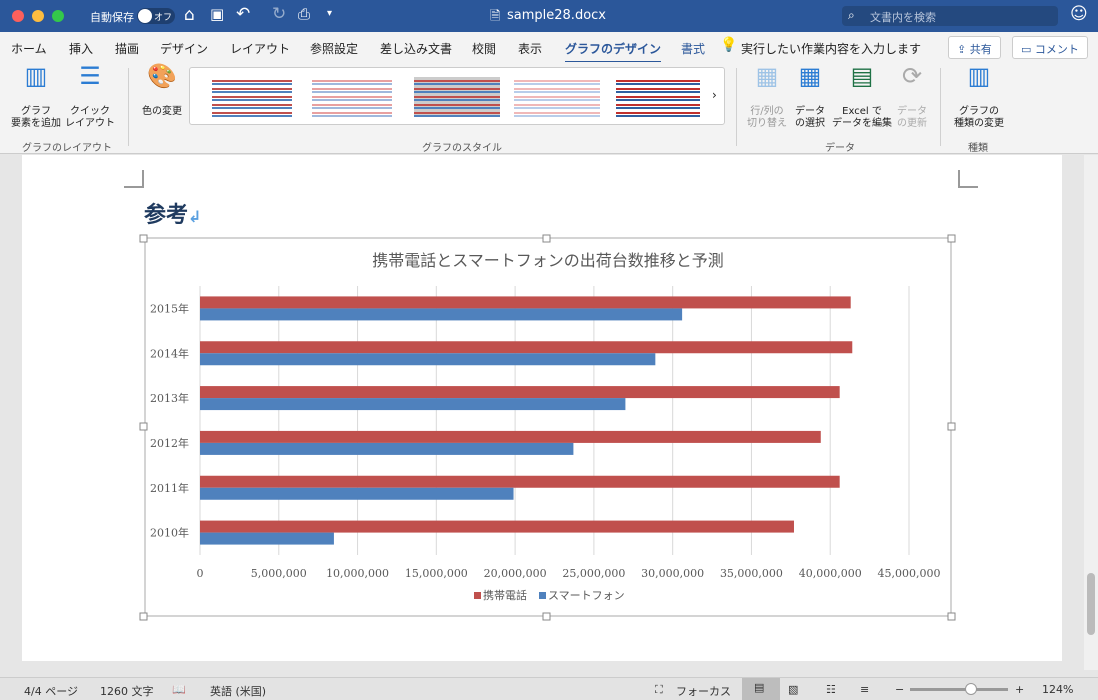 The width and height of the screenshot is (1098, 700). What do you see at coordinates (979, 96) in the screenshot?
I see `change-chart-type-button: ▥ グラフの 種類の変更` at bounding box center [979, 96].